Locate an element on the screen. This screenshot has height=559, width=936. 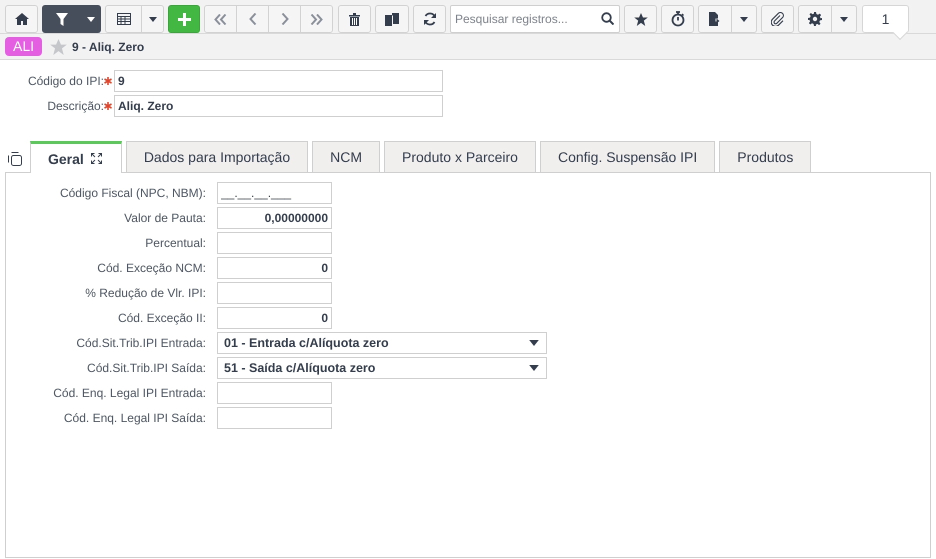
field-label: Código do IPI: is located at coordinates (65, 81).